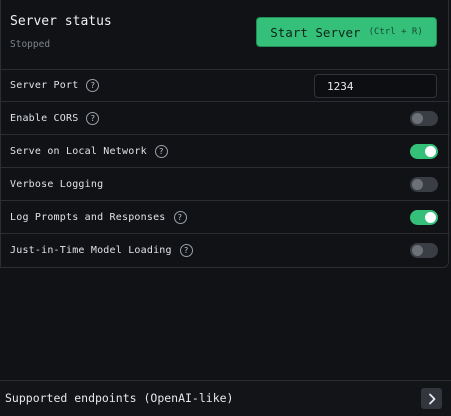 This screenshot has height=416, width=451. Describe the element at coordinates (78, 151) in the screenshot. I see `serve-local-network-label: Serve on Local Network` at that location.